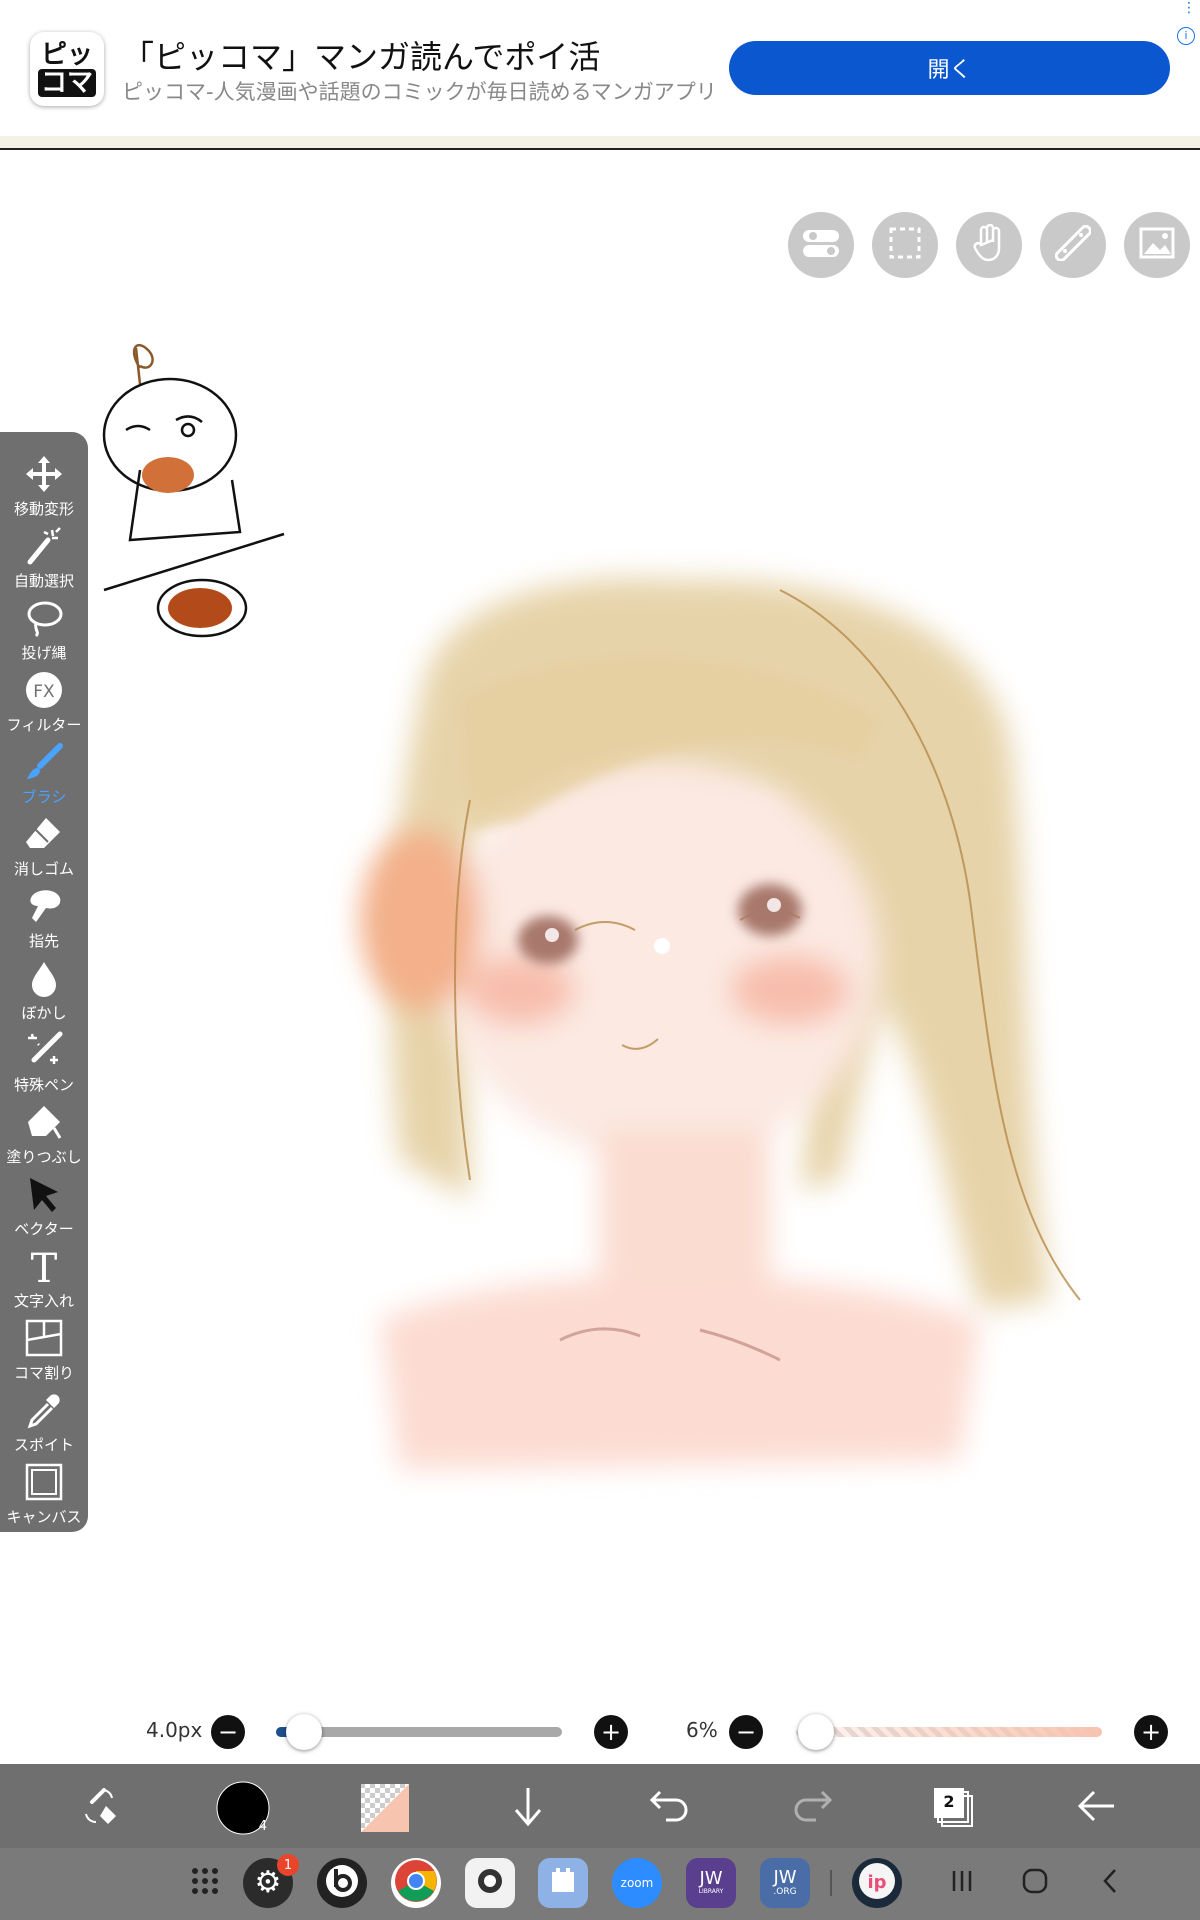 This screenshot has height=1920, width=1200. I want to click on home-button, so click(1035, 1883).